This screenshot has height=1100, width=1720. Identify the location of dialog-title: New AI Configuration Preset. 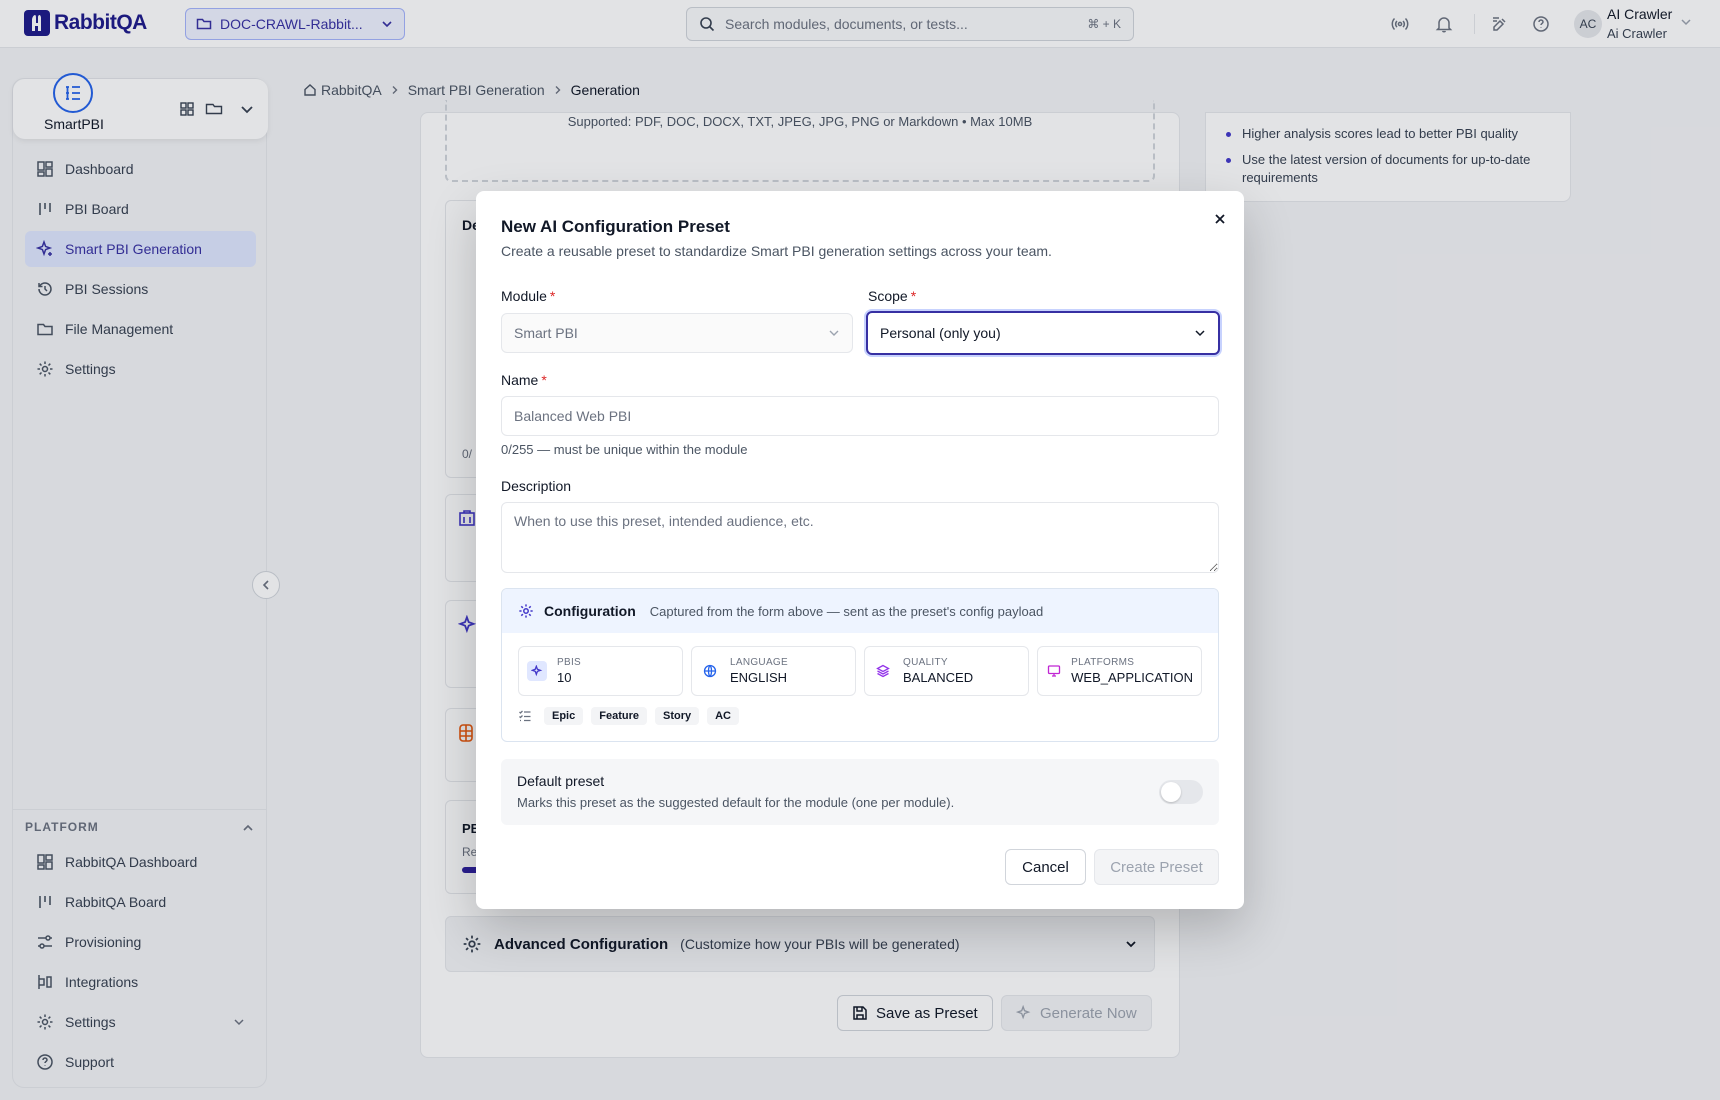
(615, 226).